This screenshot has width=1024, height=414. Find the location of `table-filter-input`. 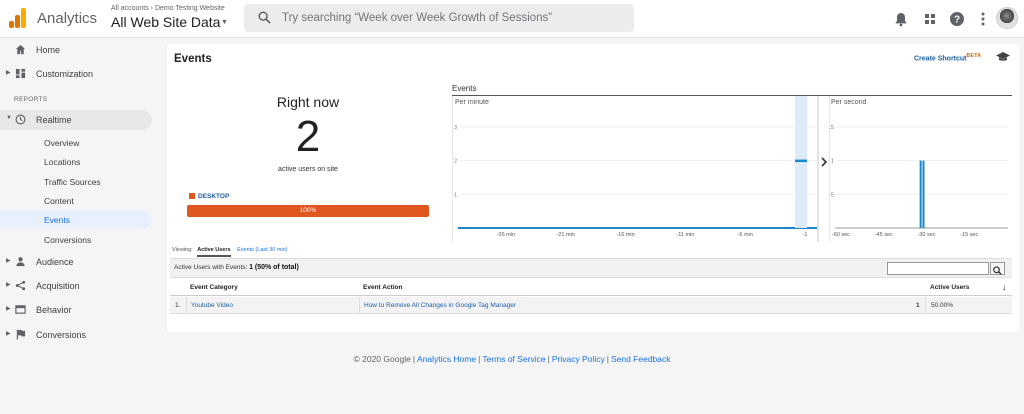

table-filter-input is located at coordinates (938, 268).